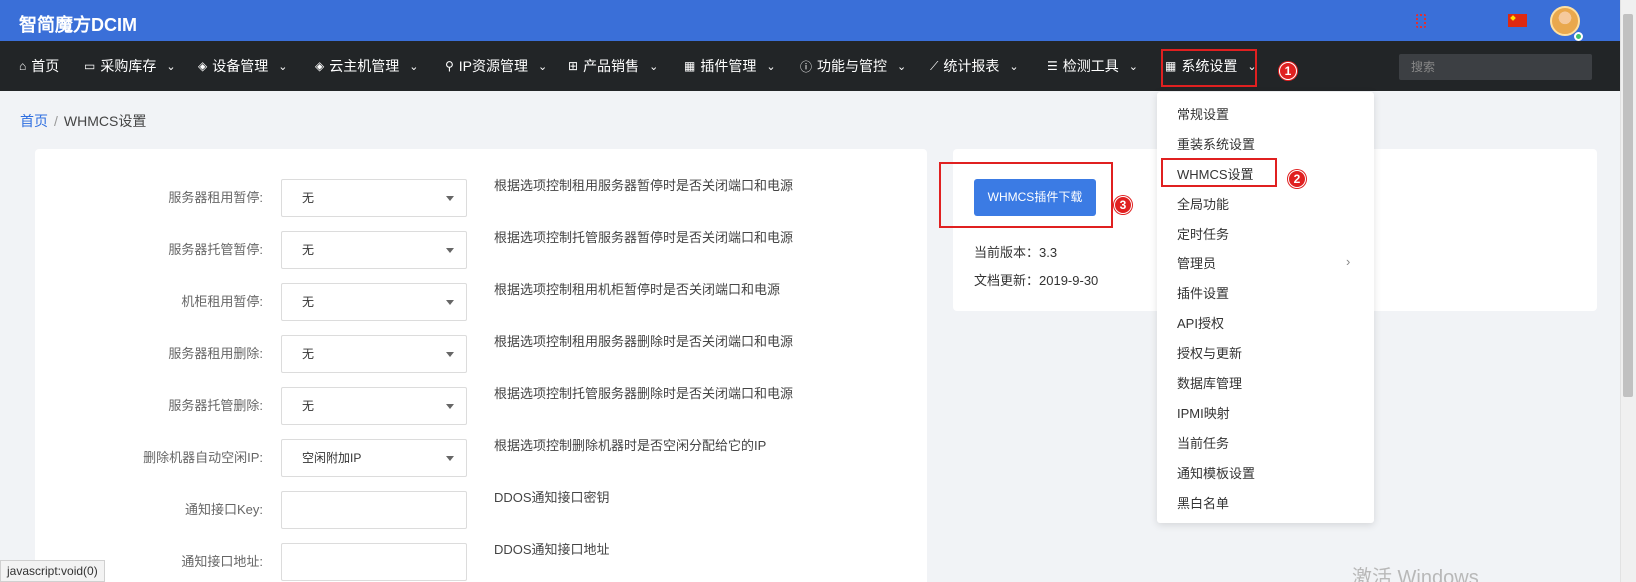 Image resolution: width=1636 pixels, height=582 pixels. Describe the element at coordinates (1048, 252) in the screenshot. I see `version-value: 3.3` at that location.